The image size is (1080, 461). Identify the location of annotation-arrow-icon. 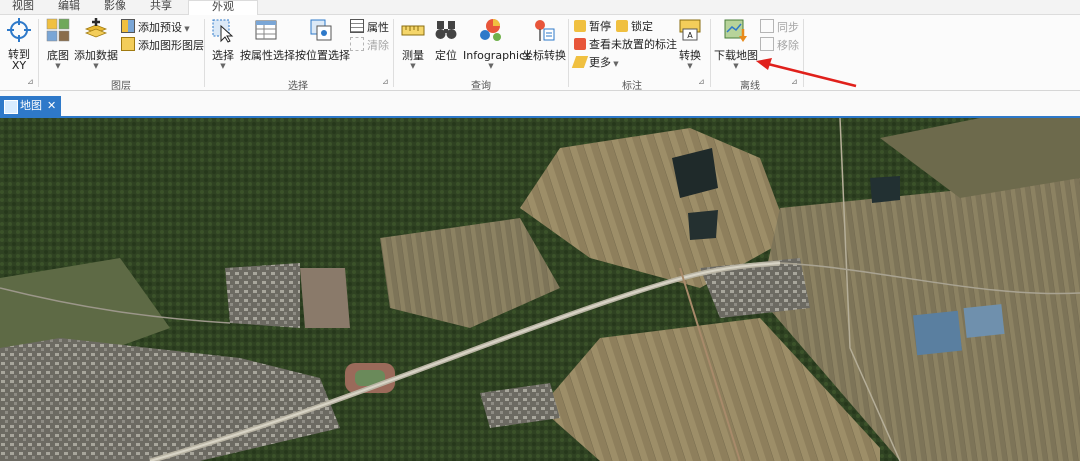
(806, 73).